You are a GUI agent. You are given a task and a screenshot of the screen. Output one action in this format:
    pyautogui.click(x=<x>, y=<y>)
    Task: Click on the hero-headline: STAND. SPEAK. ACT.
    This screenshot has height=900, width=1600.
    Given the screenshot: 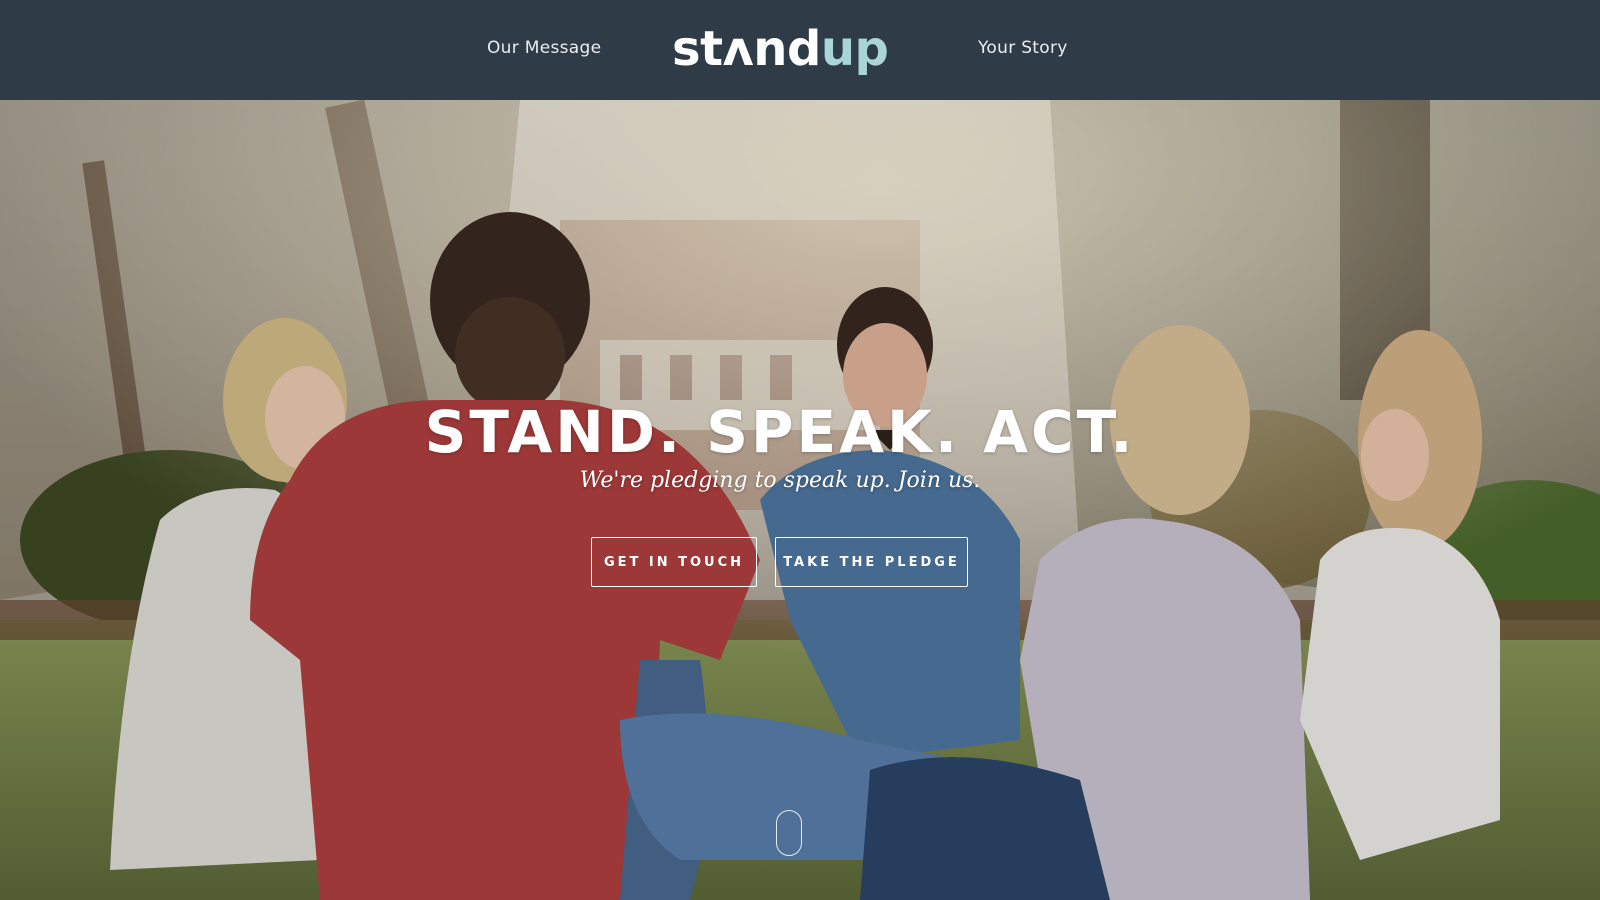 What is the action you would take?
    pyautogui.click(x=780, y=432)
    